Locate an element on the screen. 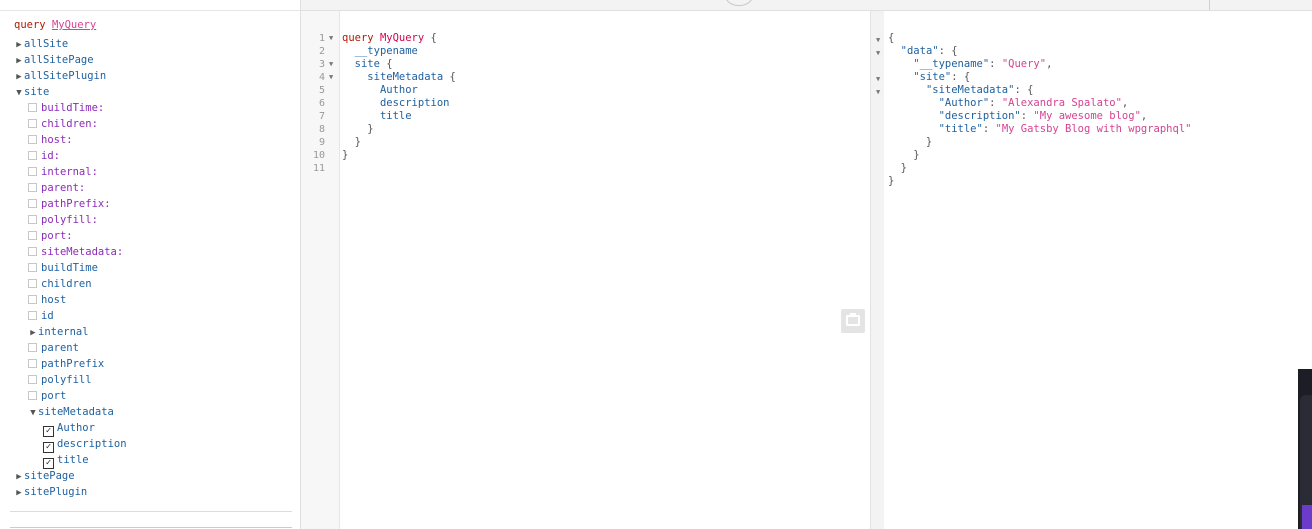 The height and width of the screenshot is (529, 1312). field-row: pathPrefix is located at coordinates (66, 364).